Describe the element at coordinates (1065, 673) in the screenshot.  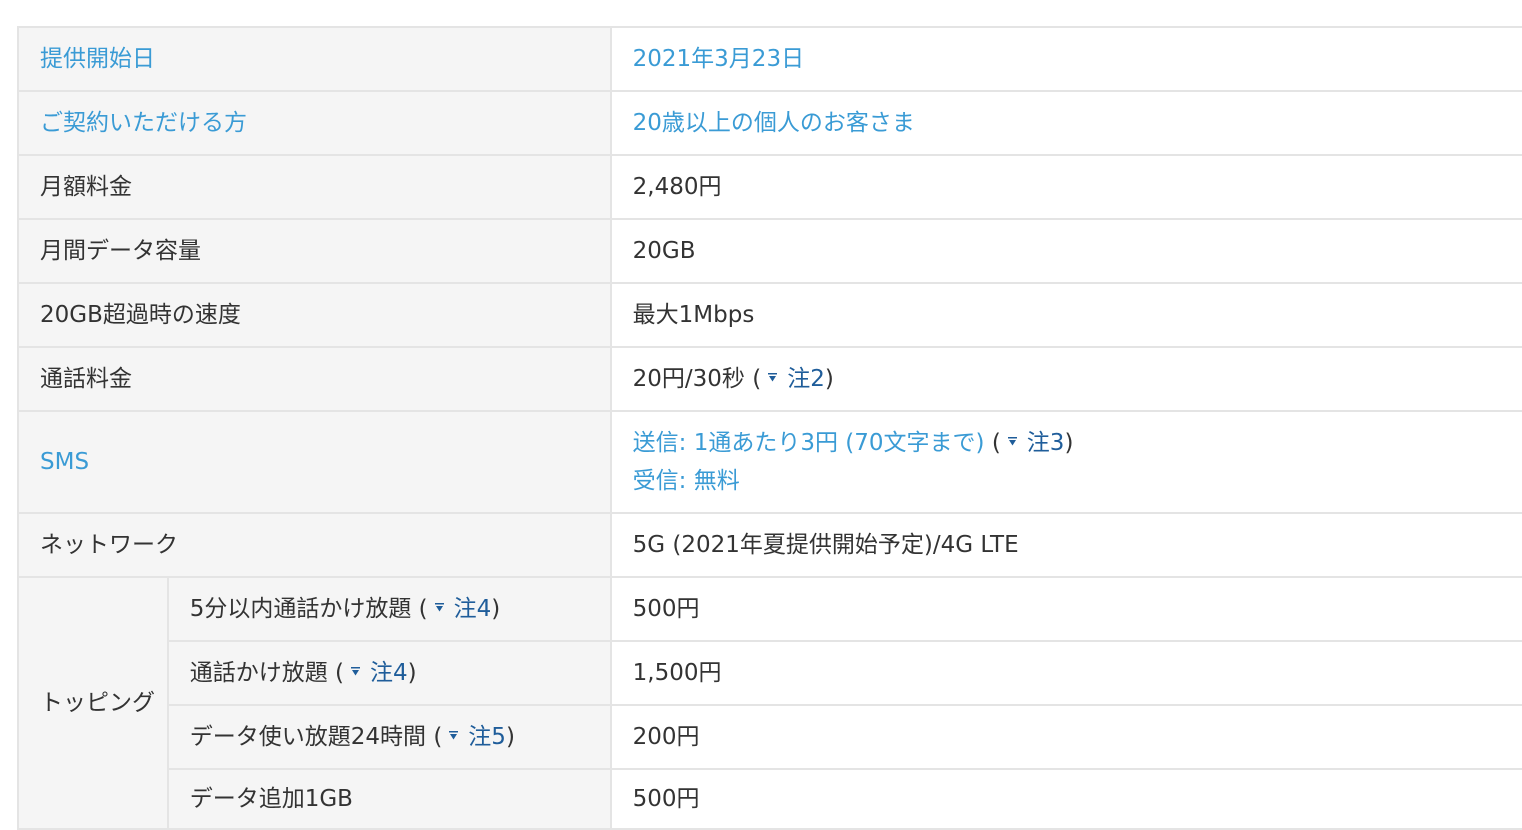
I see `topping-2-value: 1,500円` at that location.